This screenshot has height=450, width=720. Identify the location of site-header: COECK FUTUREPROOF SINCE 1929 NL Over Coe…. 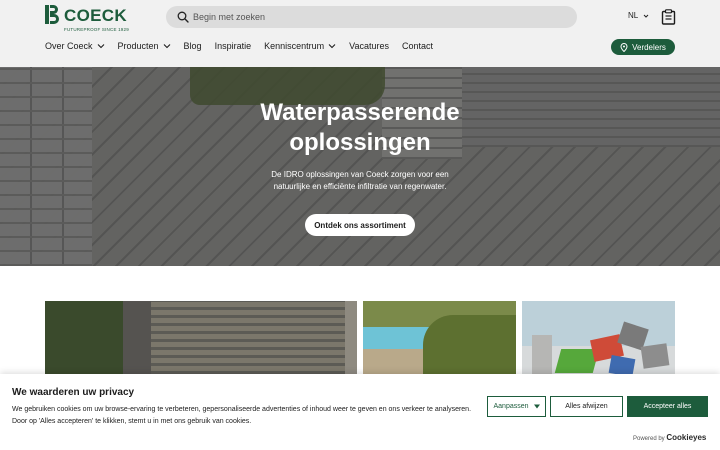
(360, 33).